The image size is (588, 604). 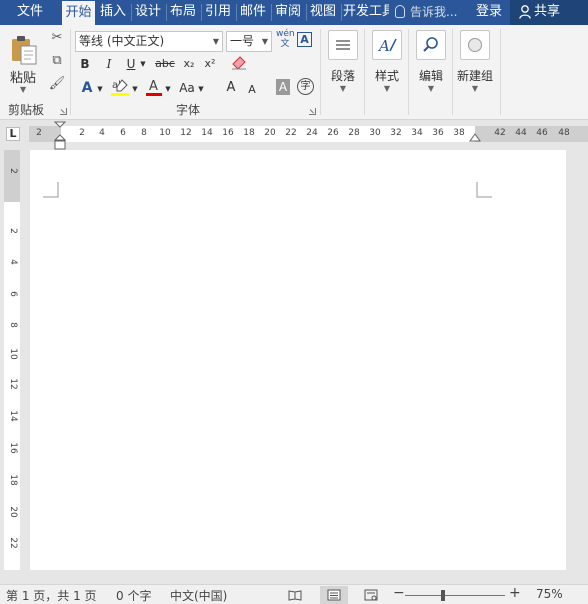 What do you see at coordinates (57, 38) in the screenshot?
I see `cut-icon: ✂` at bounding box center [57, 38].